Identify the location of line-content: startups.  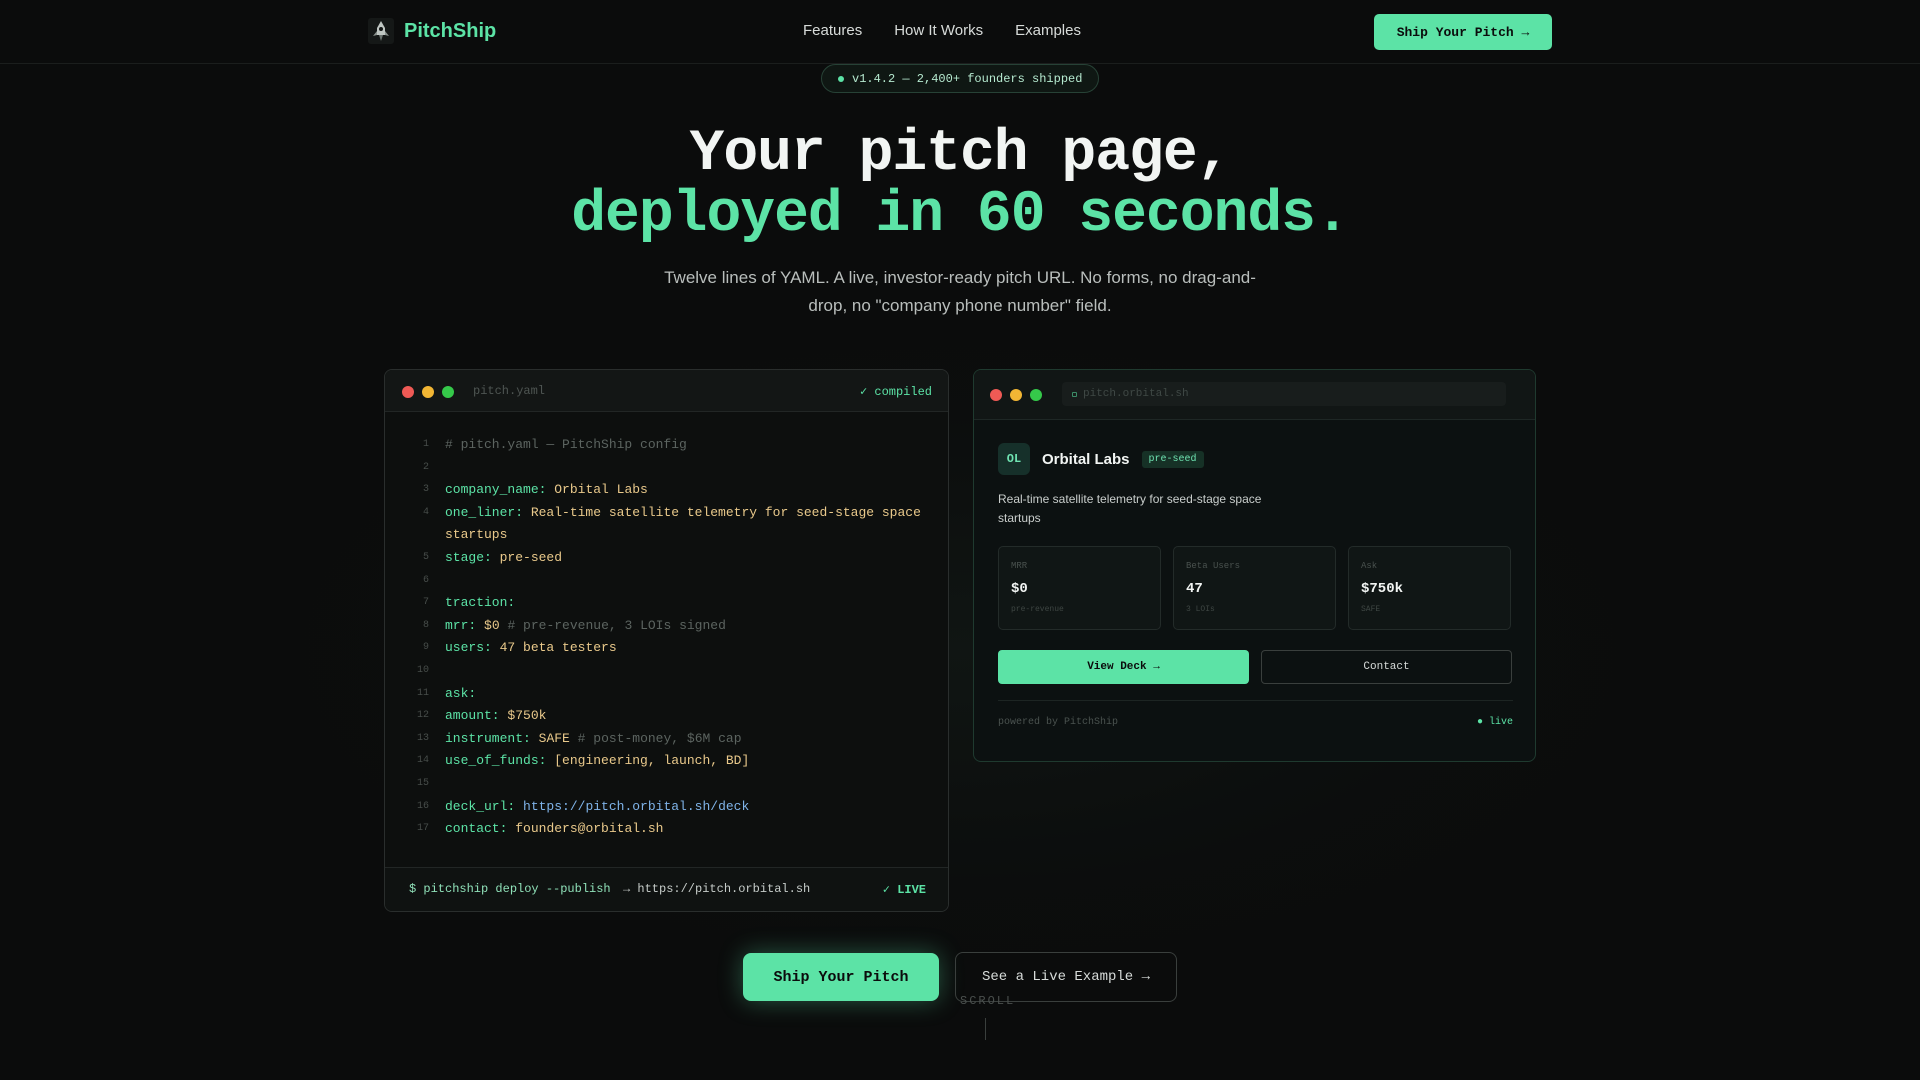
(690, 535).